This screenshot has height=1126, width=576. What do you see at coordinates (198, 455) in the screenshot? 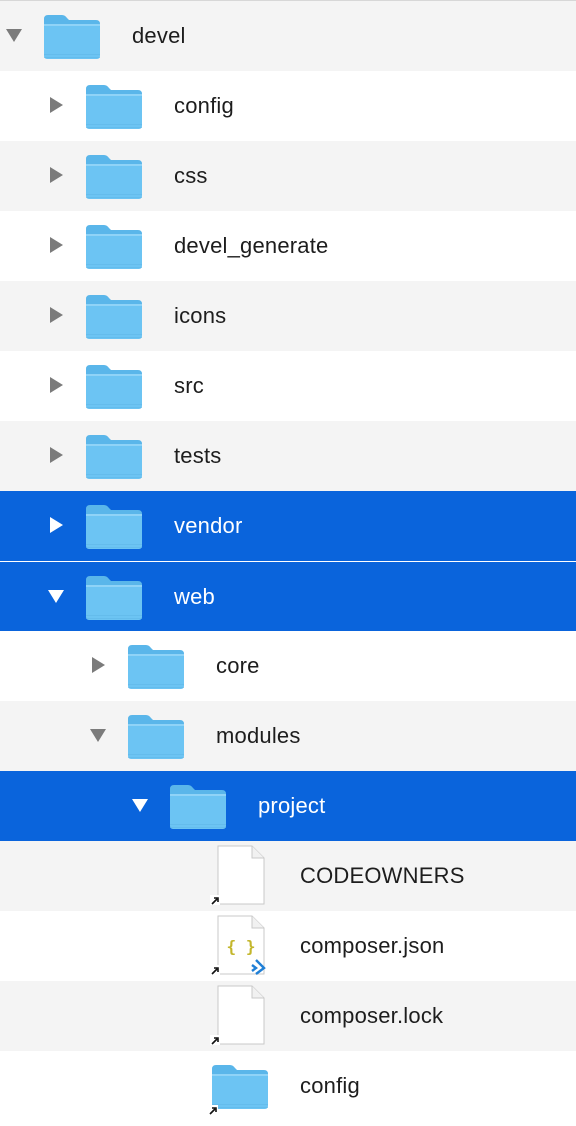
I see `tree-item-label: tests` at bounding box center [198, 455].